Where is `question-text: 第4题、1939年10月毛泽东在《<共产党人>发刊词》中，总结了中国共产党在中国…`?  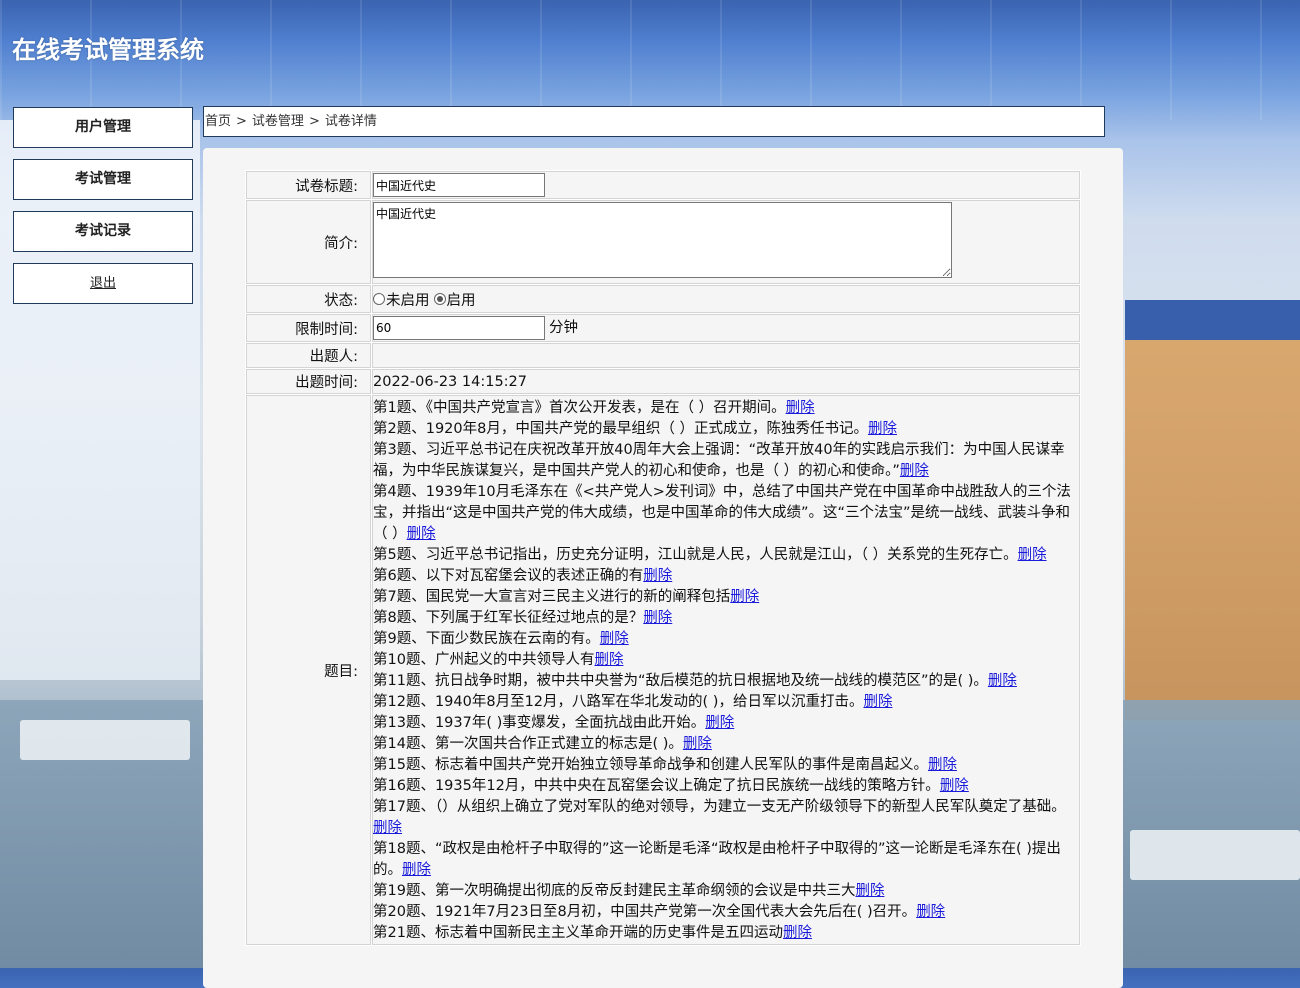
question-text: 第4题、1939年10月毛泽东在《<共产党人>发刊词》中，总结了中国共产党在中国… is located at coordinates (722, 513).